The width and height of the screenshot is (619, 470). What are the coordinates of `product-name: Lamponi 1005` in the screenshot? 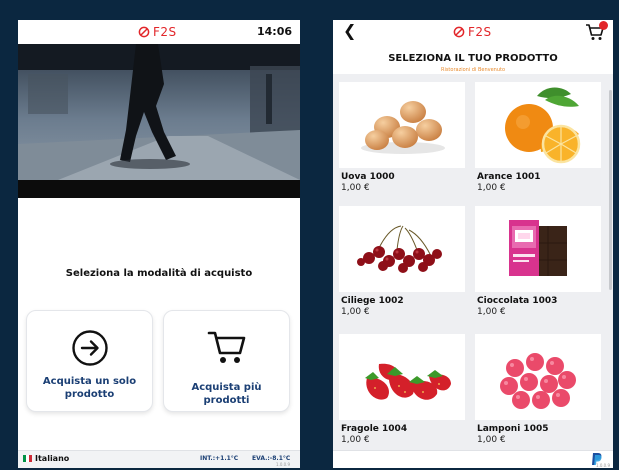 It's located at (513, 429).